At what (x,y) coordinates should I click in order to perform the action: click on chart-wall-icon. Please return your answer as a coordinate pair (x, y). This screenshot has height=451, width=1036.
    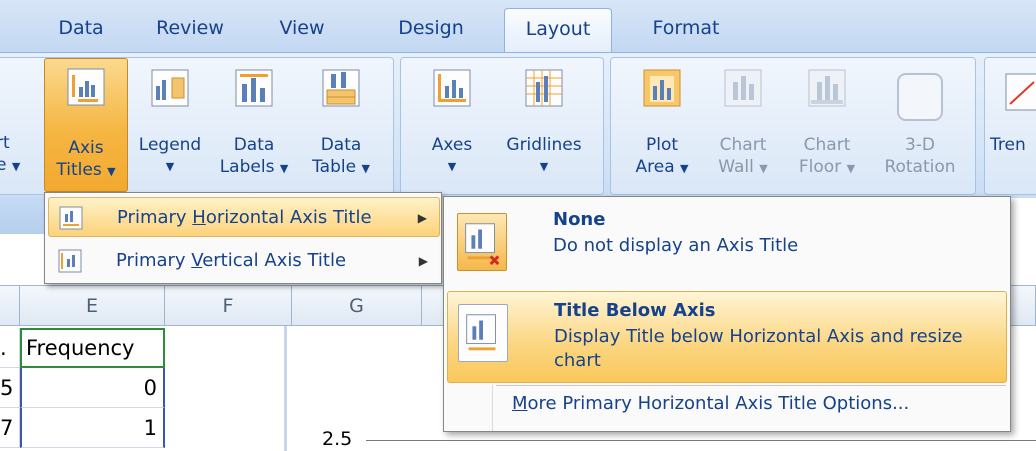
    Looking at the image, I should click on (743, 88).